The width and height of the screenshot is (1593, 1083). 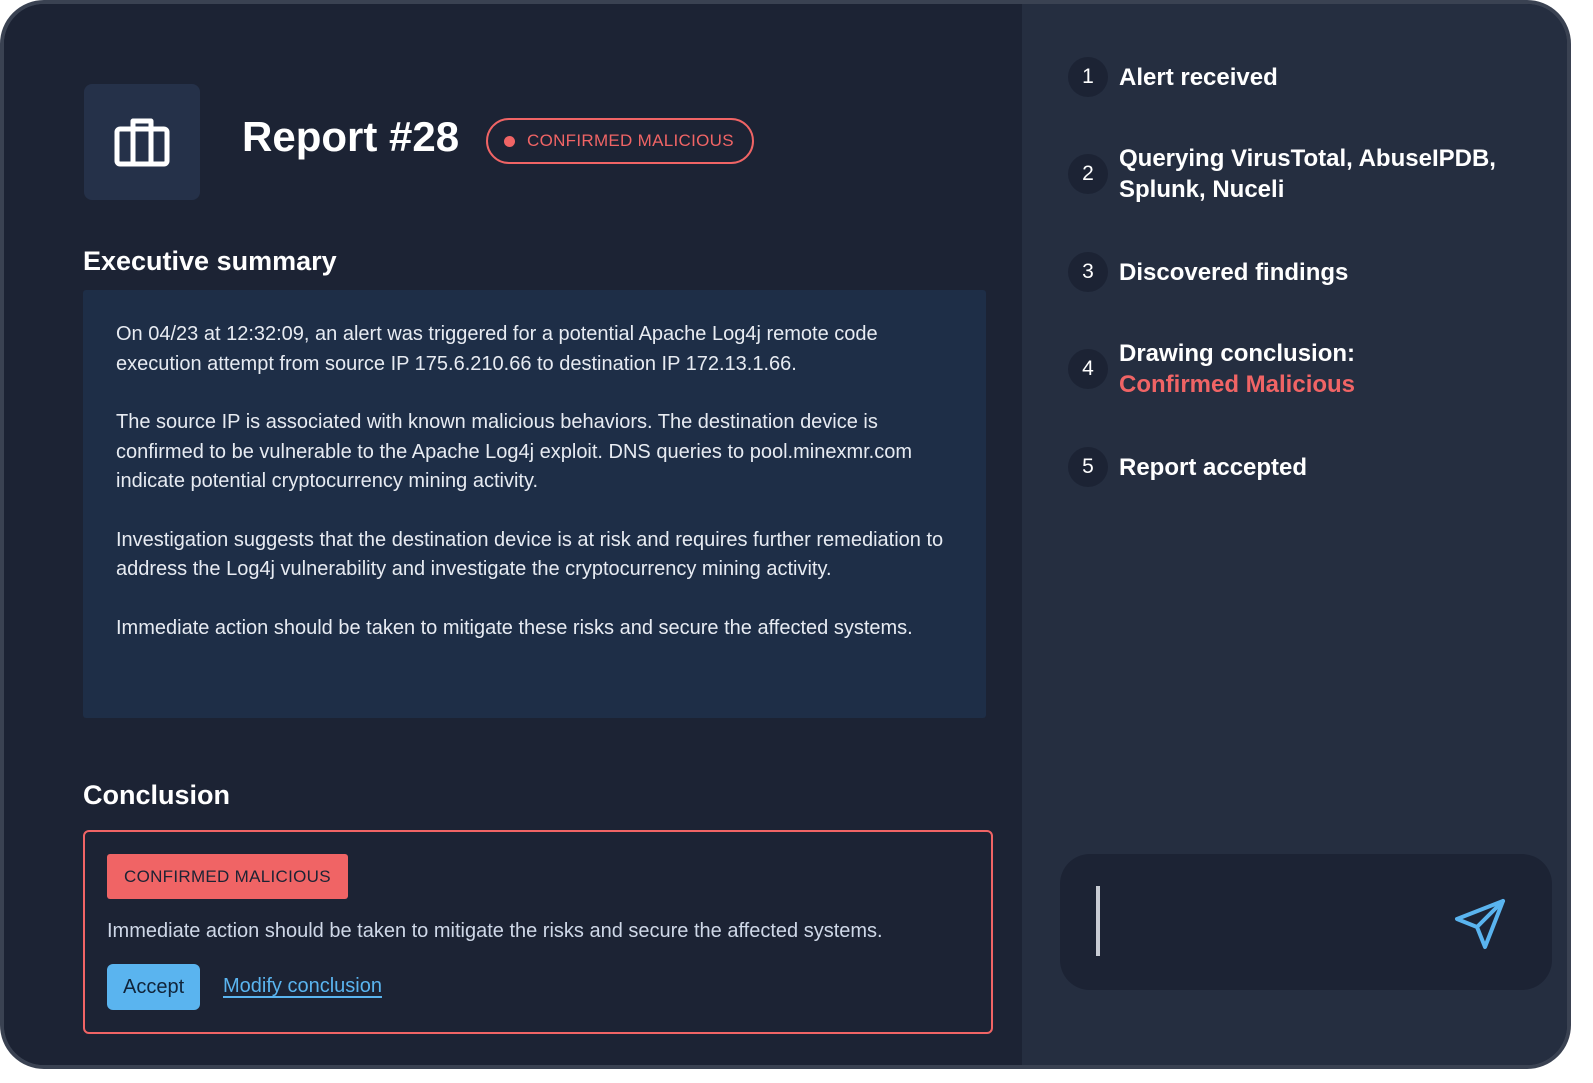 What do you see at coordinates (1088, 369) in the screenshot?
I see `step-number: 4` at bounding box center [1088, 369].